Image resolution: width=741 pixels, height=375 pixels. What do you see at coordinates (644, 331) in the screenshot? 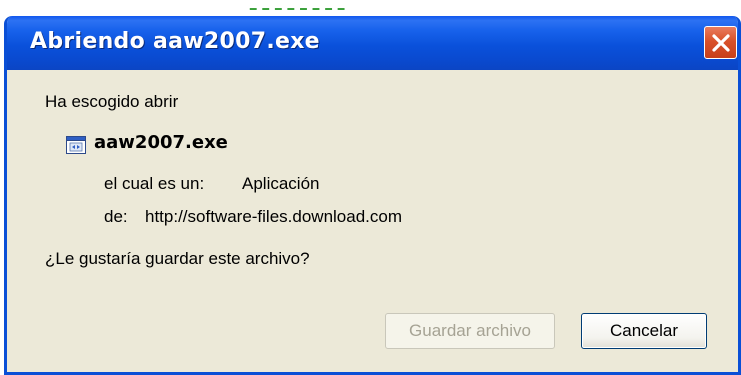
I see `cancel-button: Cancelar` at bounding box center [644, 331].